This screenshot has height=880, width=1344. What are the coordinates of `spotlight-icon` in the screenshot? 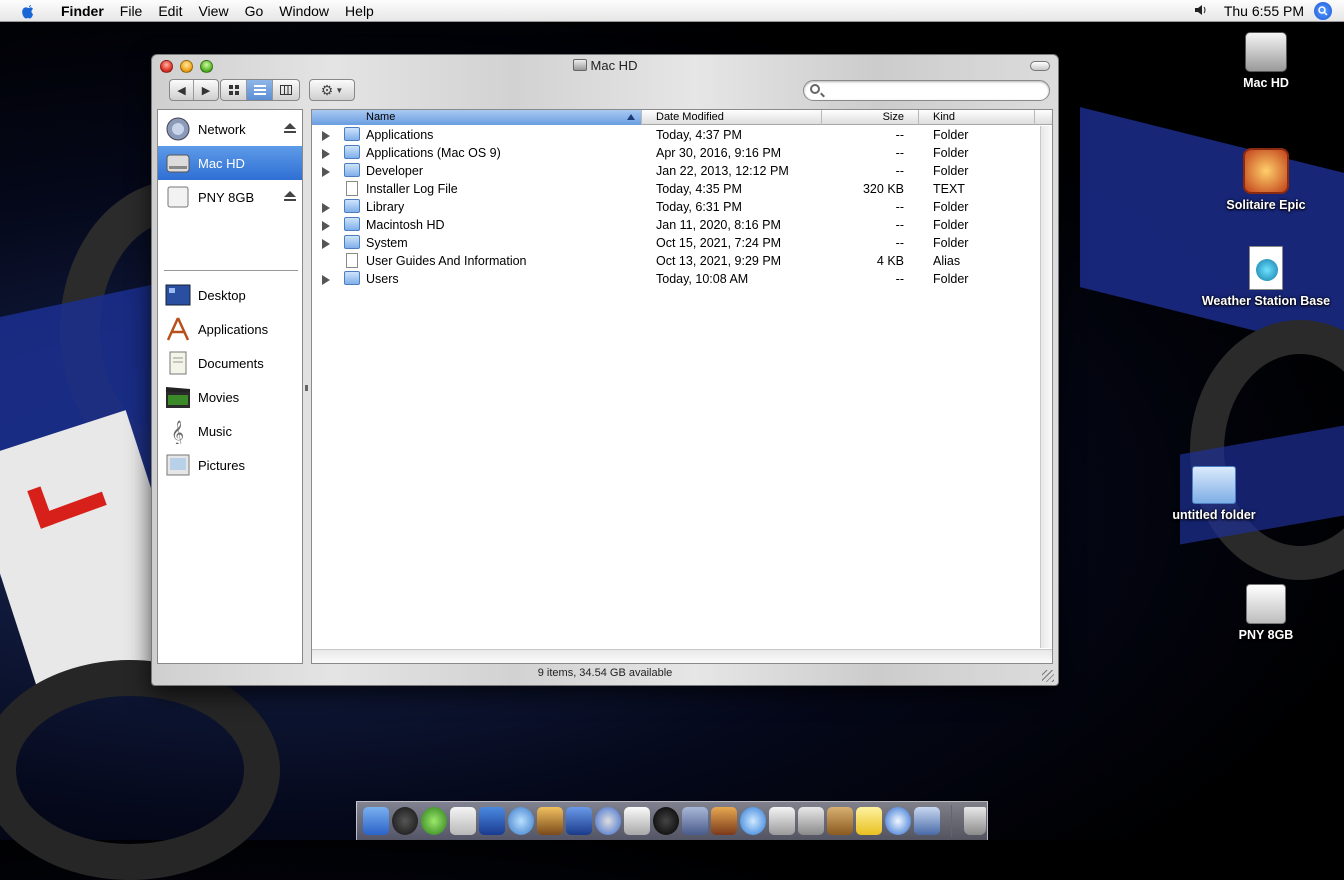 It's located at (1323, 11).